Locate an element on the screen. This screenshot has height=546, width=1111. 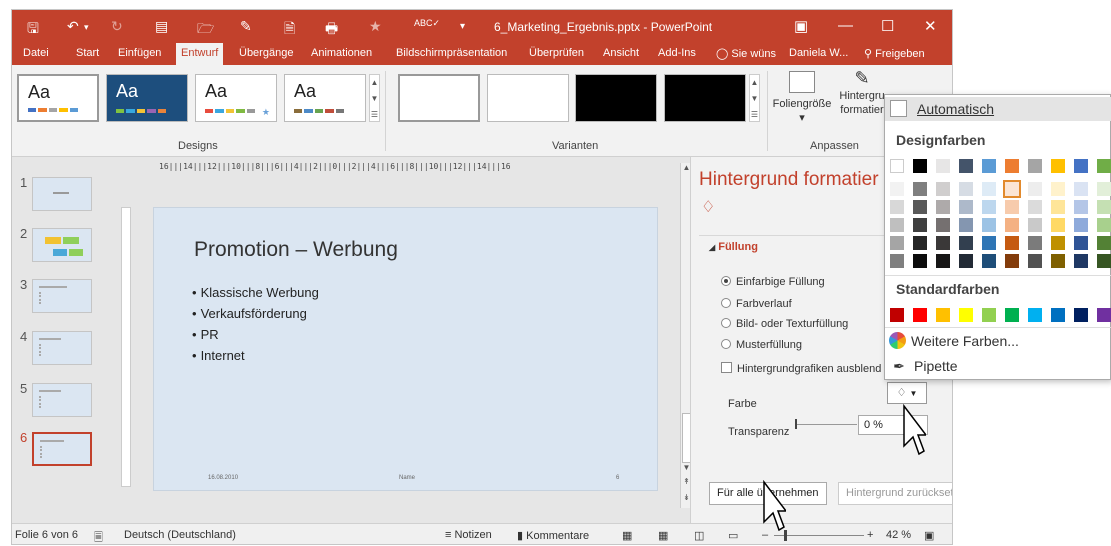
tab-ueberpruefen: Überprüfen is located at coordinates (556, 53).